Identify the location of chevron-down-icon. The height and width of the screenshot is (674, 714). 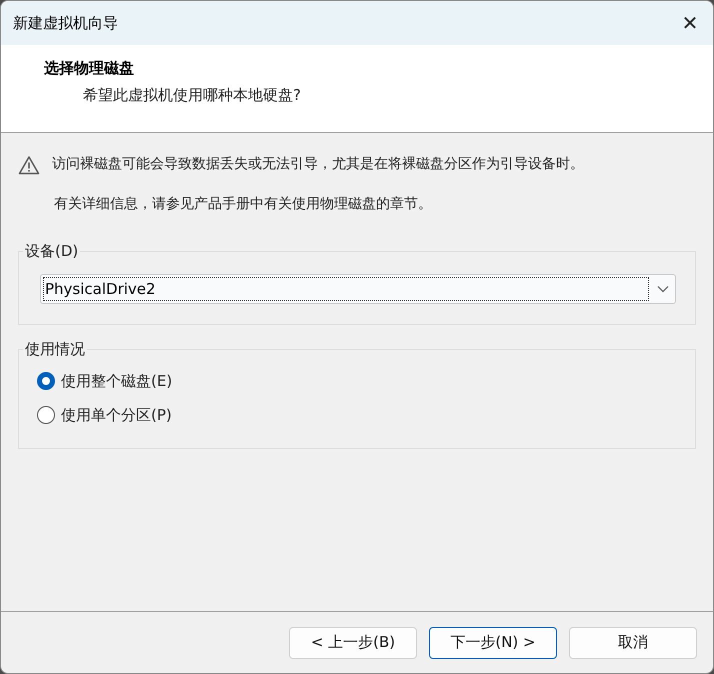
(663, 289).